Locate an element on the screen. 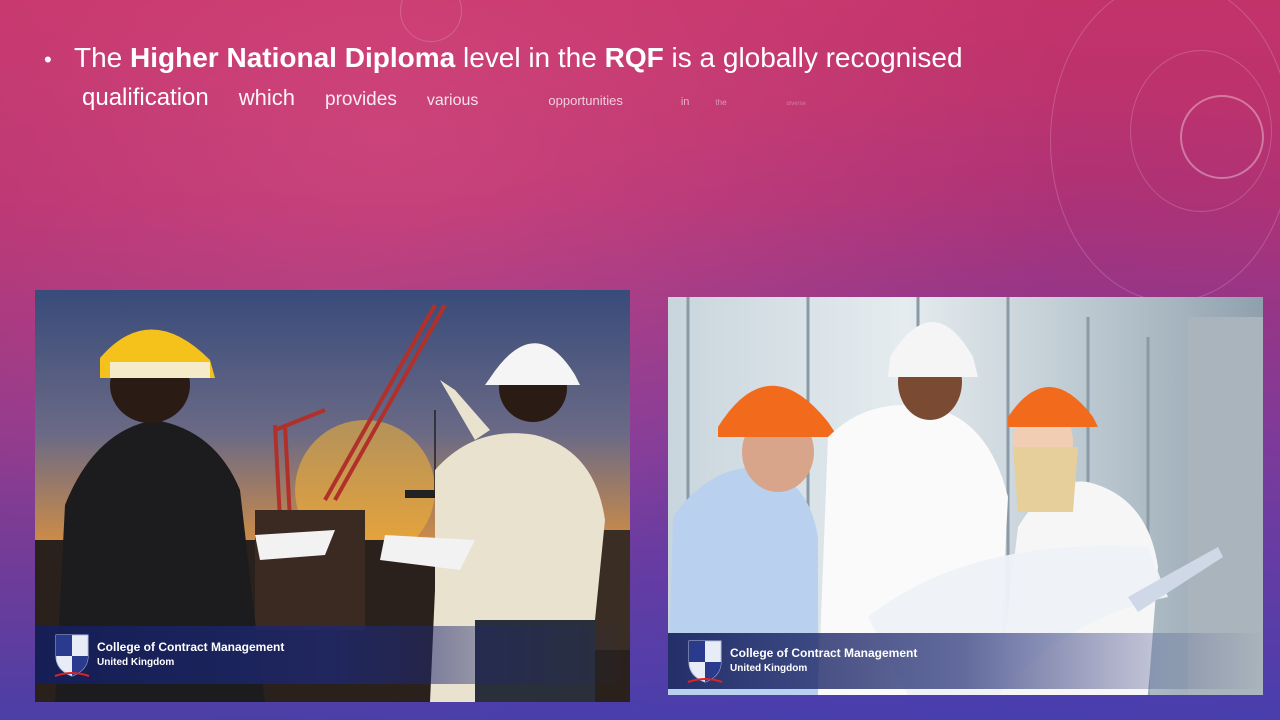  animated-word: qualification is located at coordinates (145, 97).